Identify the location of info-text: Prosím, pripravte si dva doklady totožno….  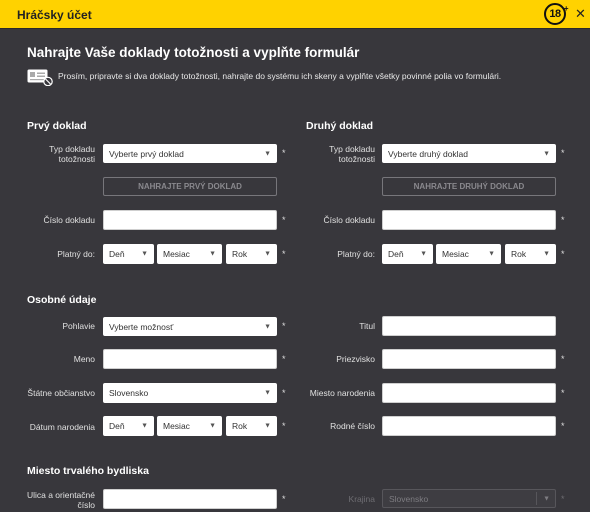
(280, 76).